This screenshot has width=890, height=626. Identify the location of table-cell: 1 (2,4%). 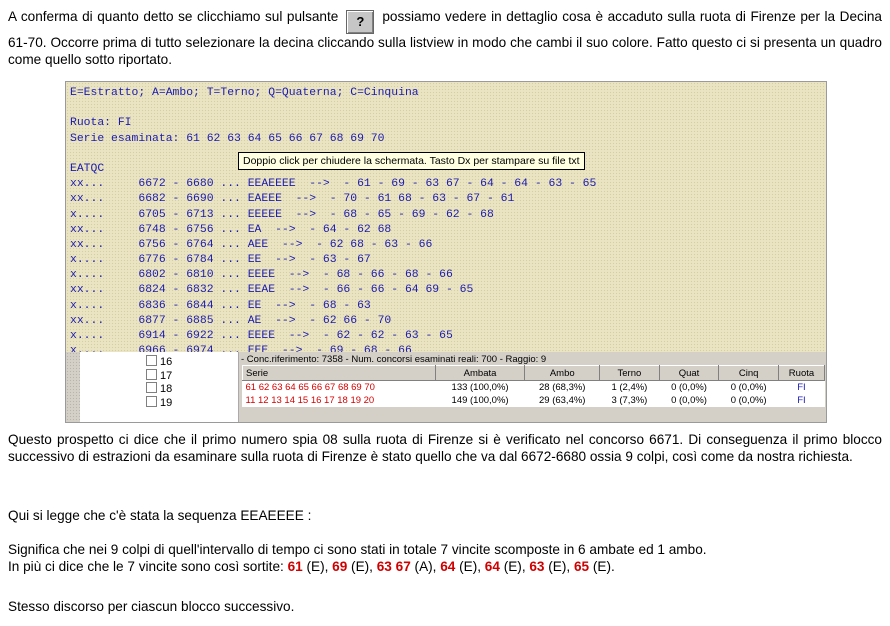
(629, 387).